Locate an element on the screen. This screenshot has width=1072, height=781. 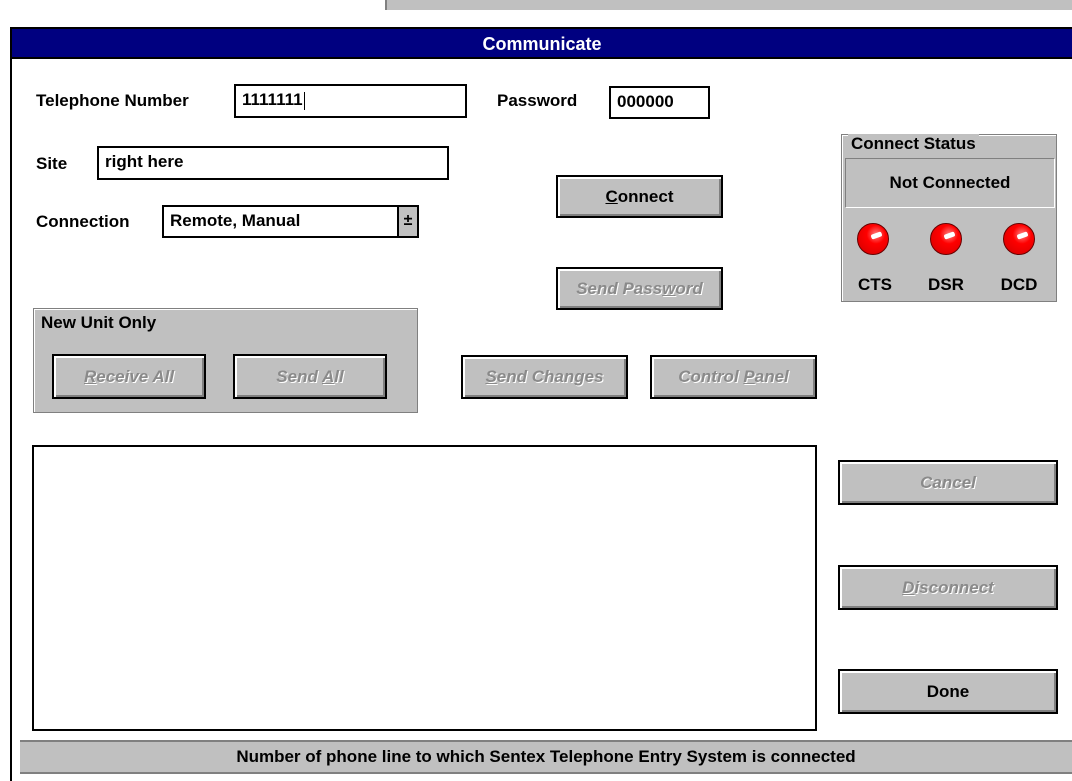
password-input: 000000 is located at coordinates (659, 102).